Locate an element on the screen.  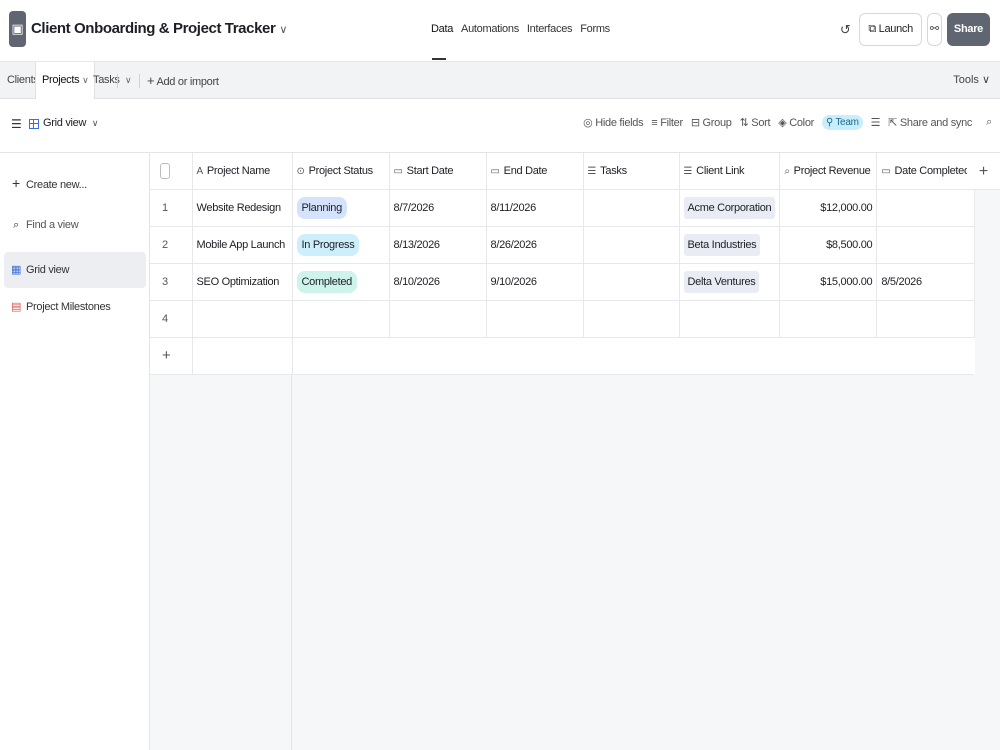
column-header-end-date: ▭ End Date is located at coordinates (535, 171).